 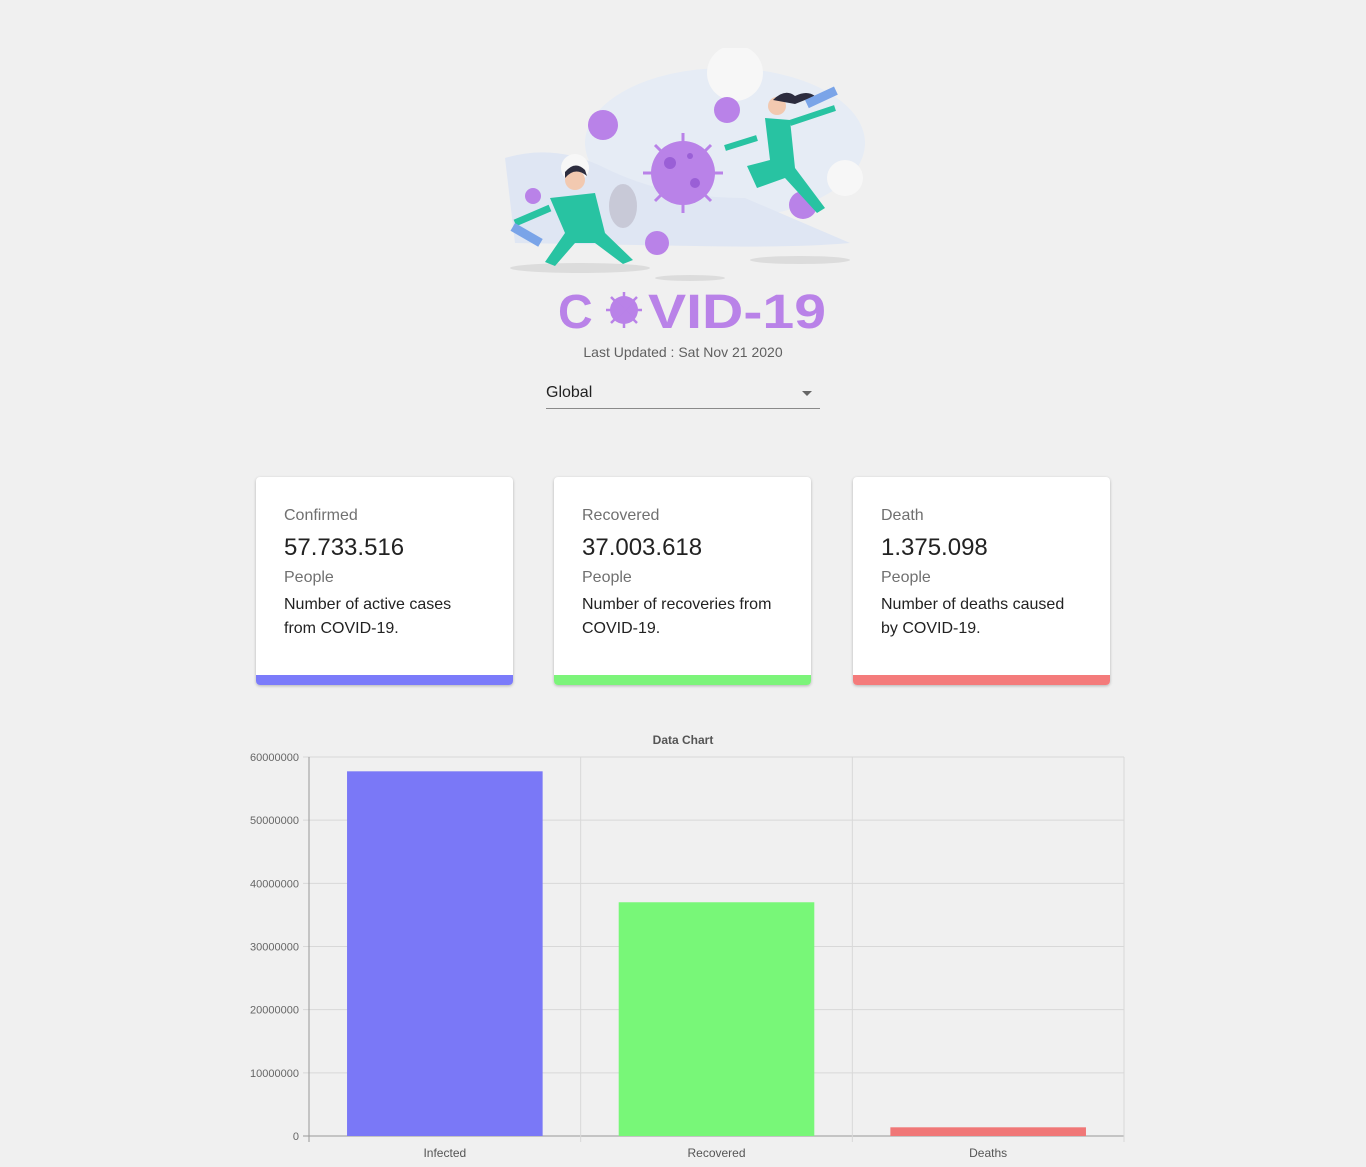 I want to click on last-updated-text: Last Updated : Sat Nov 21 2020, so click(x=683, y=352).